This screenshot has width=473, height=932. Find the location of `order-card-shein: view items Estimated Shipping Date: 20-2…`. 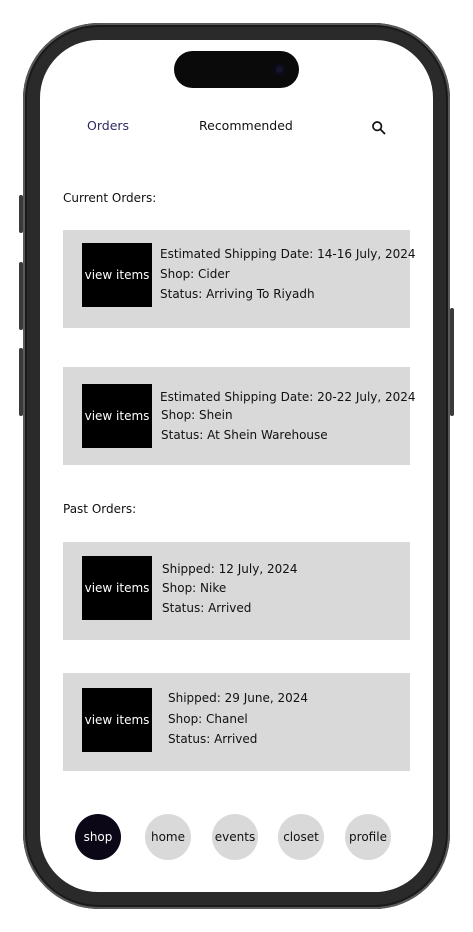

order-card-shein: view items Estimated Shipping Date: 20-2… is located at coordinates (239, 416).